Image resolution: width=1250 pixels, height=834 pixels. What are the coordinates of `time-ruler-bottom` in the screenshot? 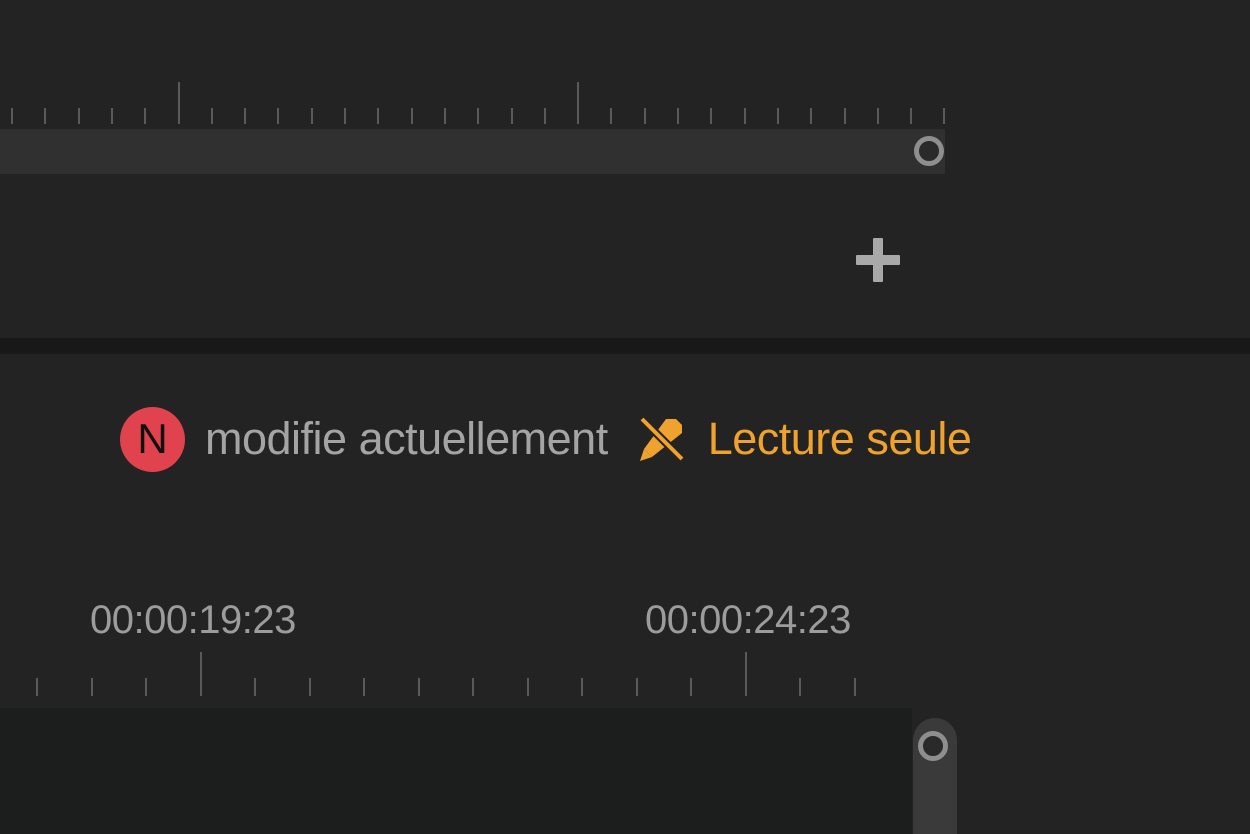 It's located at (450, 673).